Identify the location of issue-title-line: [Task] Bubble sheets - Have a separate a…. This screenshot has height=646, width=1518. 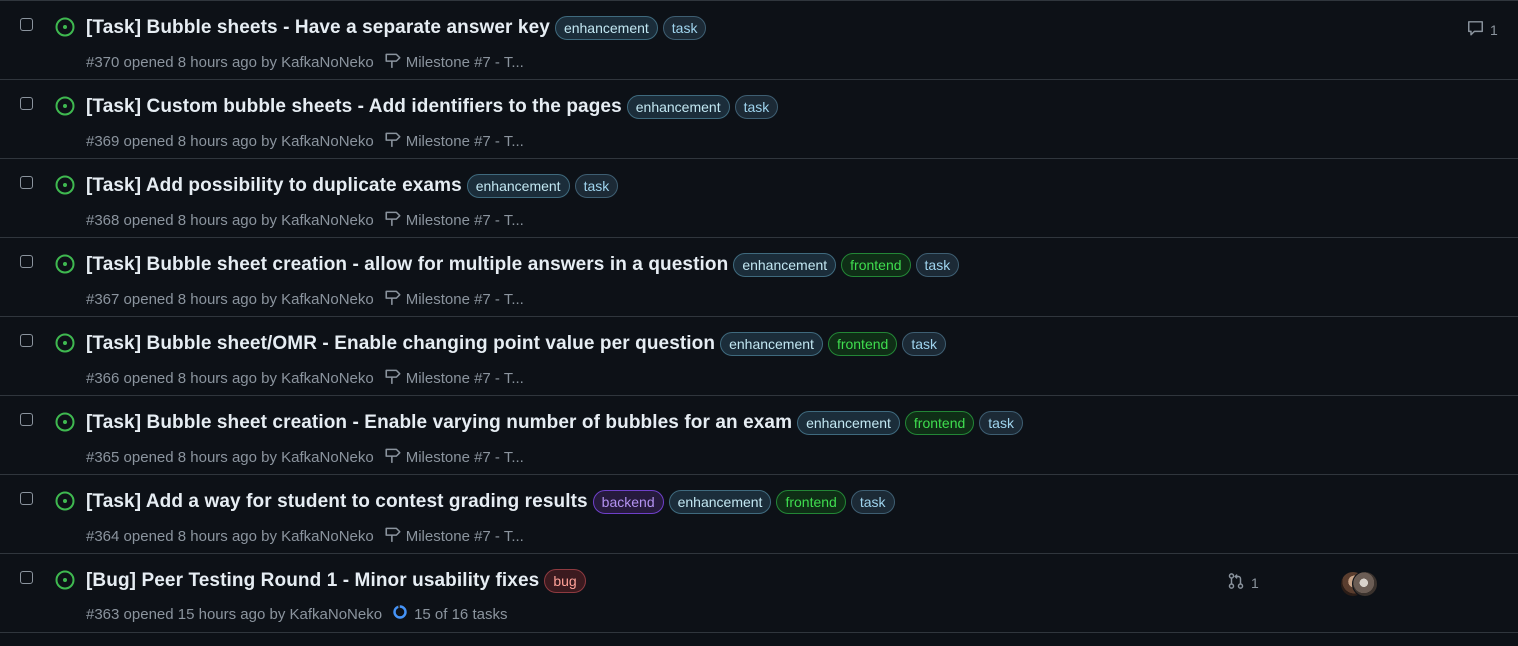
(396, 28).